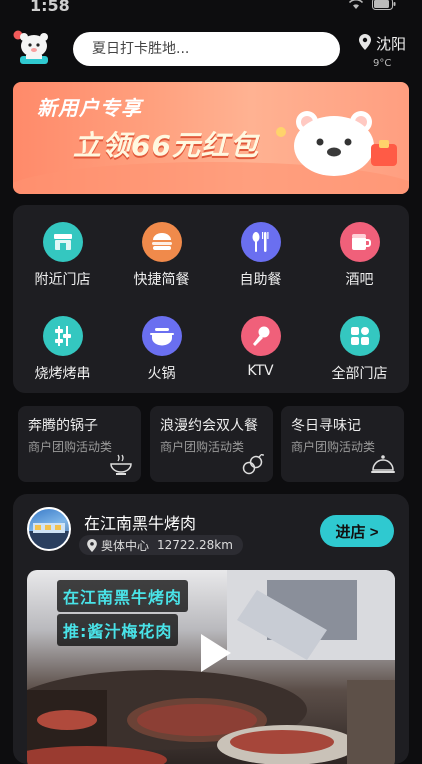  What do you see at coordinates (360, 336) in the screenshot?
I see `grid-icon` at bounding box center [360, 336].